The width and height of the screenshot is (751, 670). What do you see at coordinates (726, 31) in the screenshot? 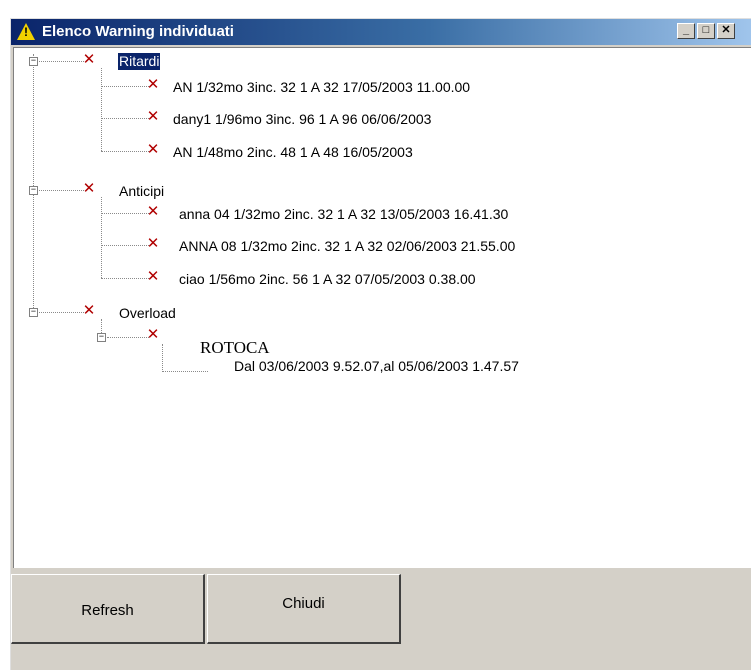
I see `close-window-button: ✕` at bounding box center [726, 31].